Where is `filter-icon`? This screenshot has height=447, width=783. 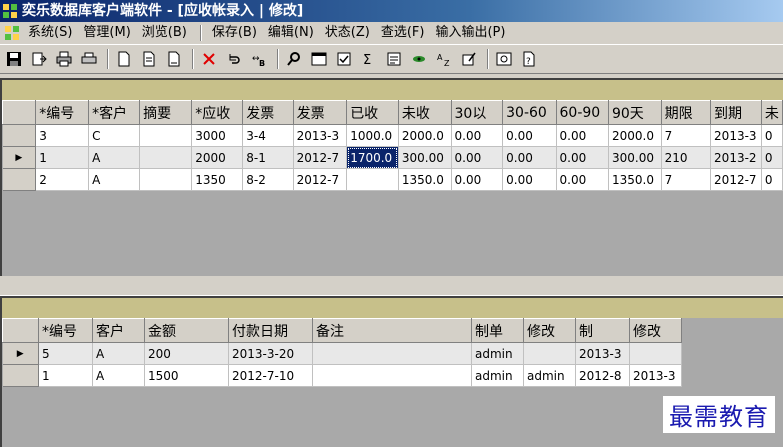
filter-icon is located at coordinates (394, 59).